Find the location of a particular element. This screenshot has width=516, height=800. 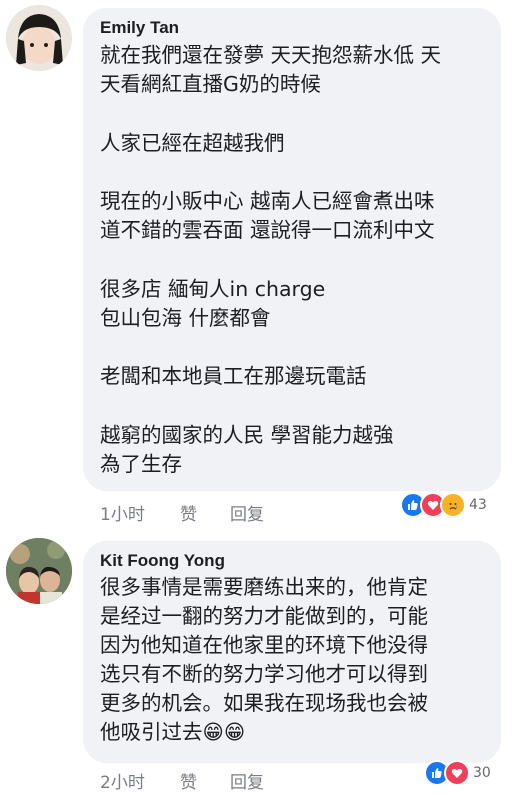

reaction-summary: 30 is located at coordinates (457, 773).